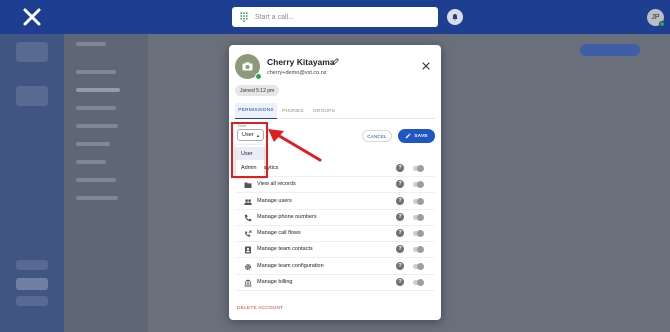  I want to click on permission-row: Manage phone numbers ?, so click(335, 218).